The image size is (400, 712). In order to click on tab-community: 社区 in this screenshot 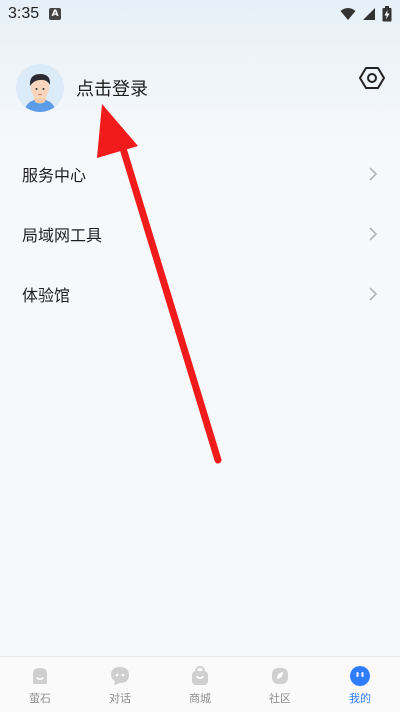, I will do `click(280, 684)`.